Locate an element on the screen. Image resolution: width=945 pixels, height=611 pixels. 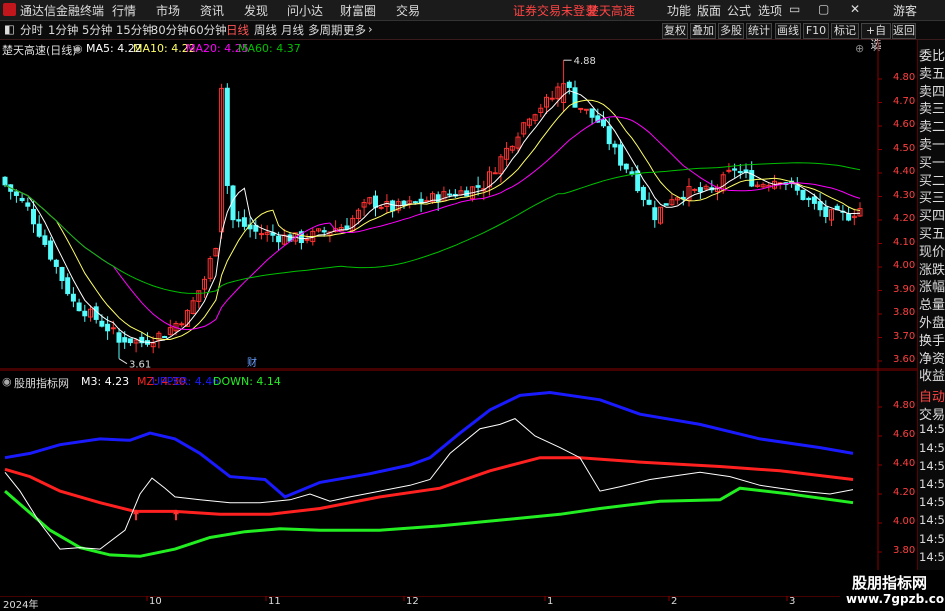
high-marker-label: 4.88 is located at coordinates (585, 61).